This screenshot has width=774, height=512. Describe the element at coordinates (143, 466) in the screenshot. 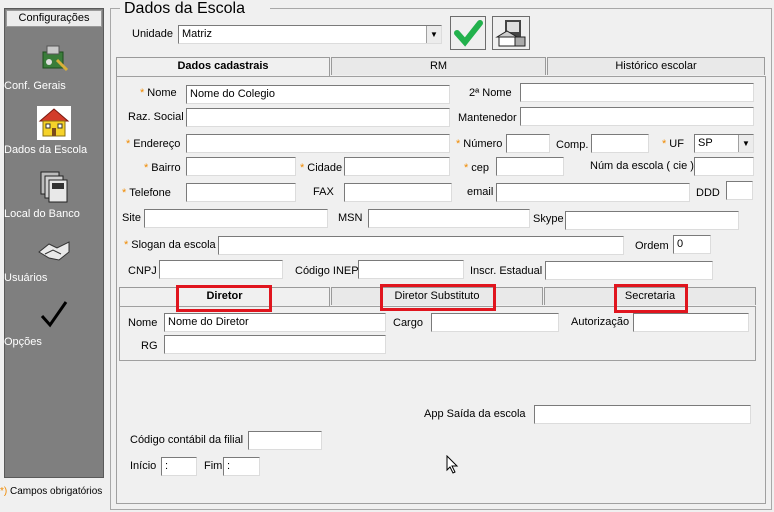

I see `inicio-label: Início` at that location.